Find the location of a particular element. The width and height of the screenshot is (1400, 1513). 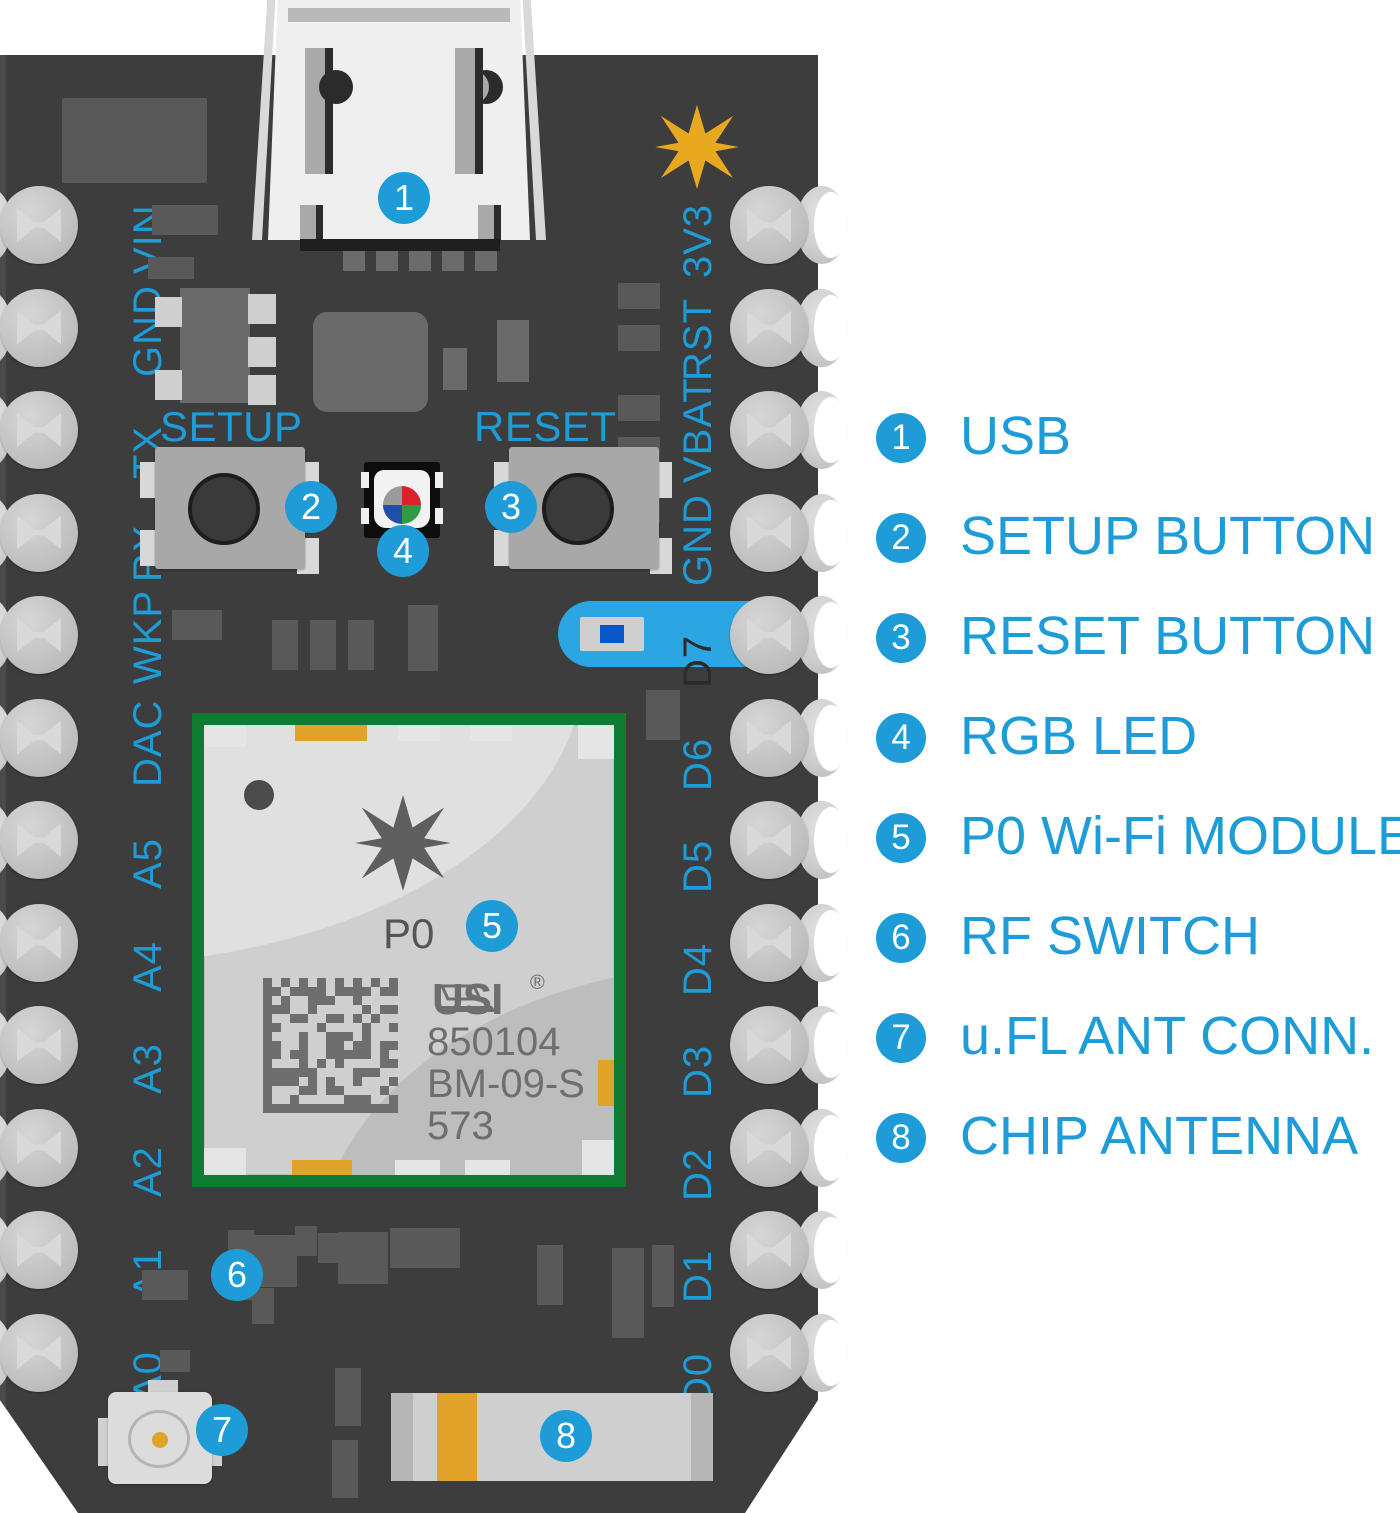

legend-row: 1 USB is located at coordinates (1138, 455).